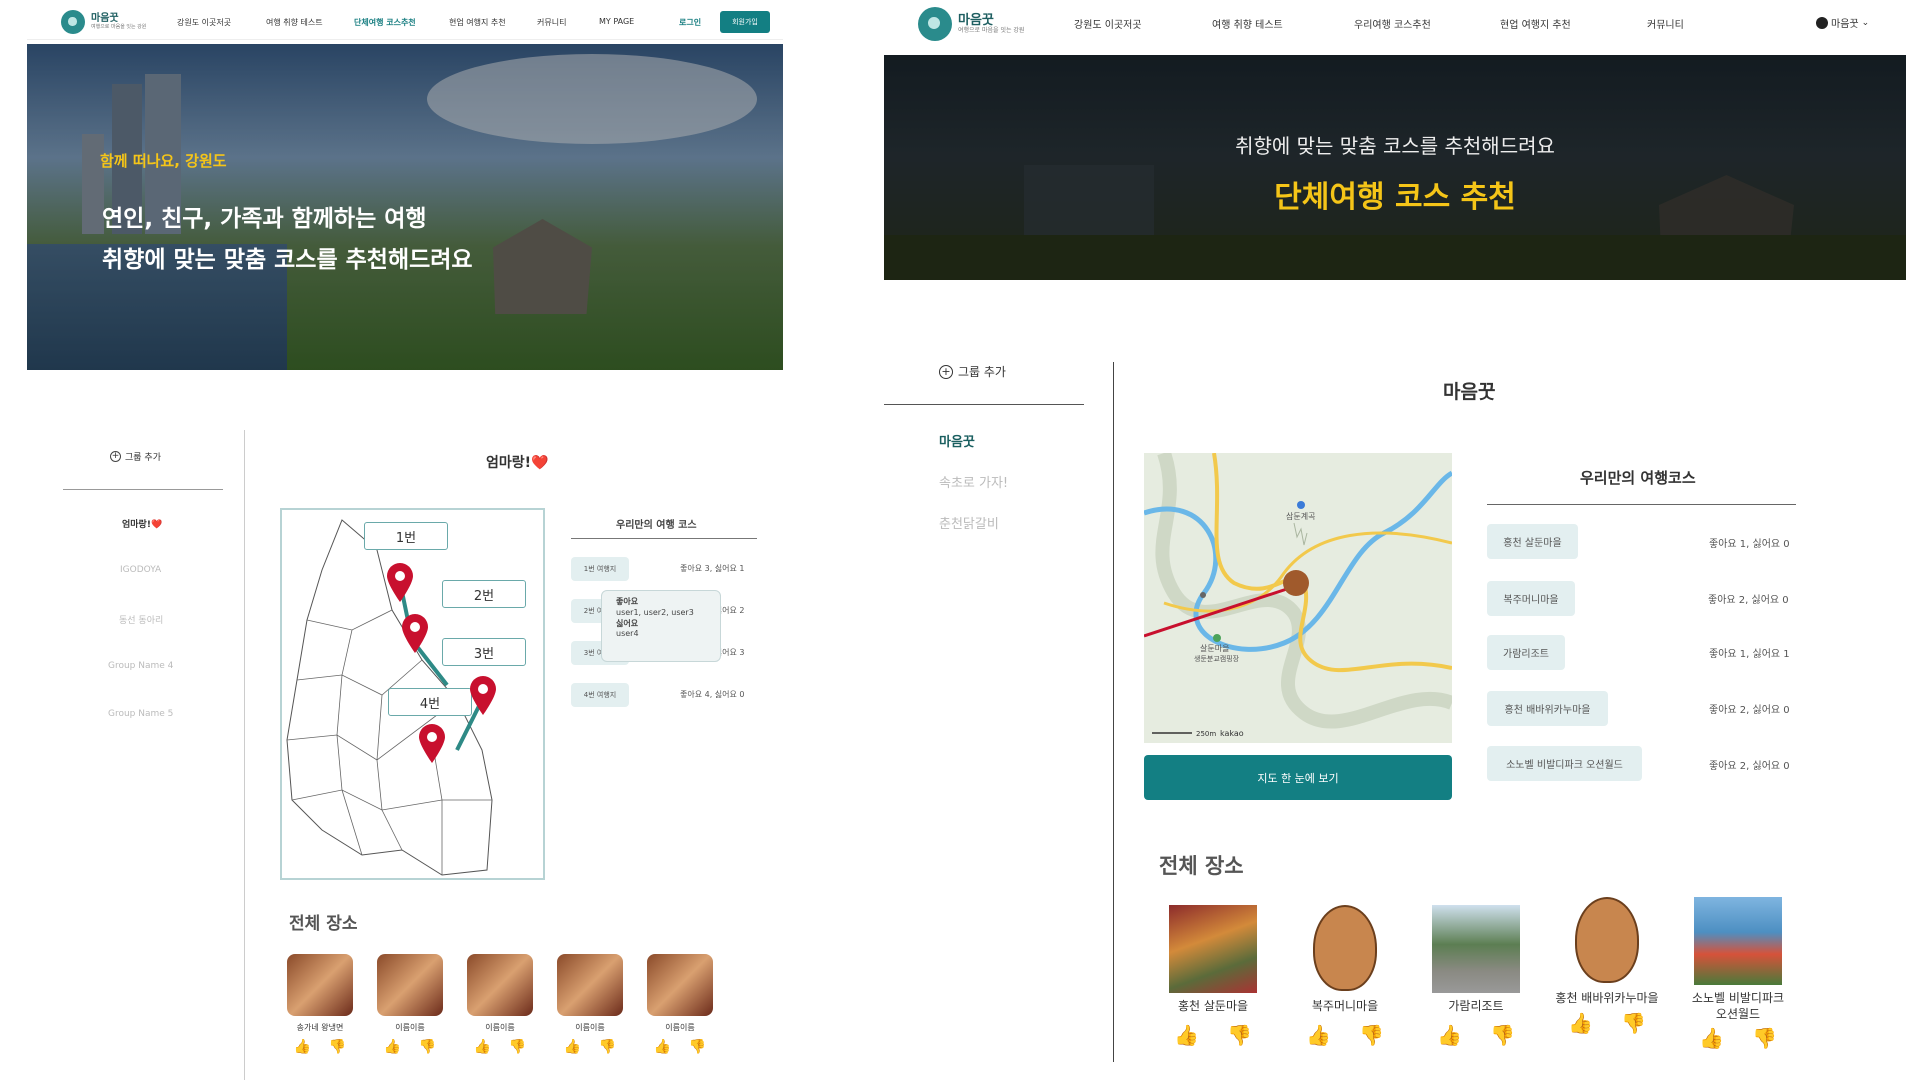  Describe the element at coordinates (141, 619) in the screenshot. I see `sidebar-group: 동선 동아리` at that location.